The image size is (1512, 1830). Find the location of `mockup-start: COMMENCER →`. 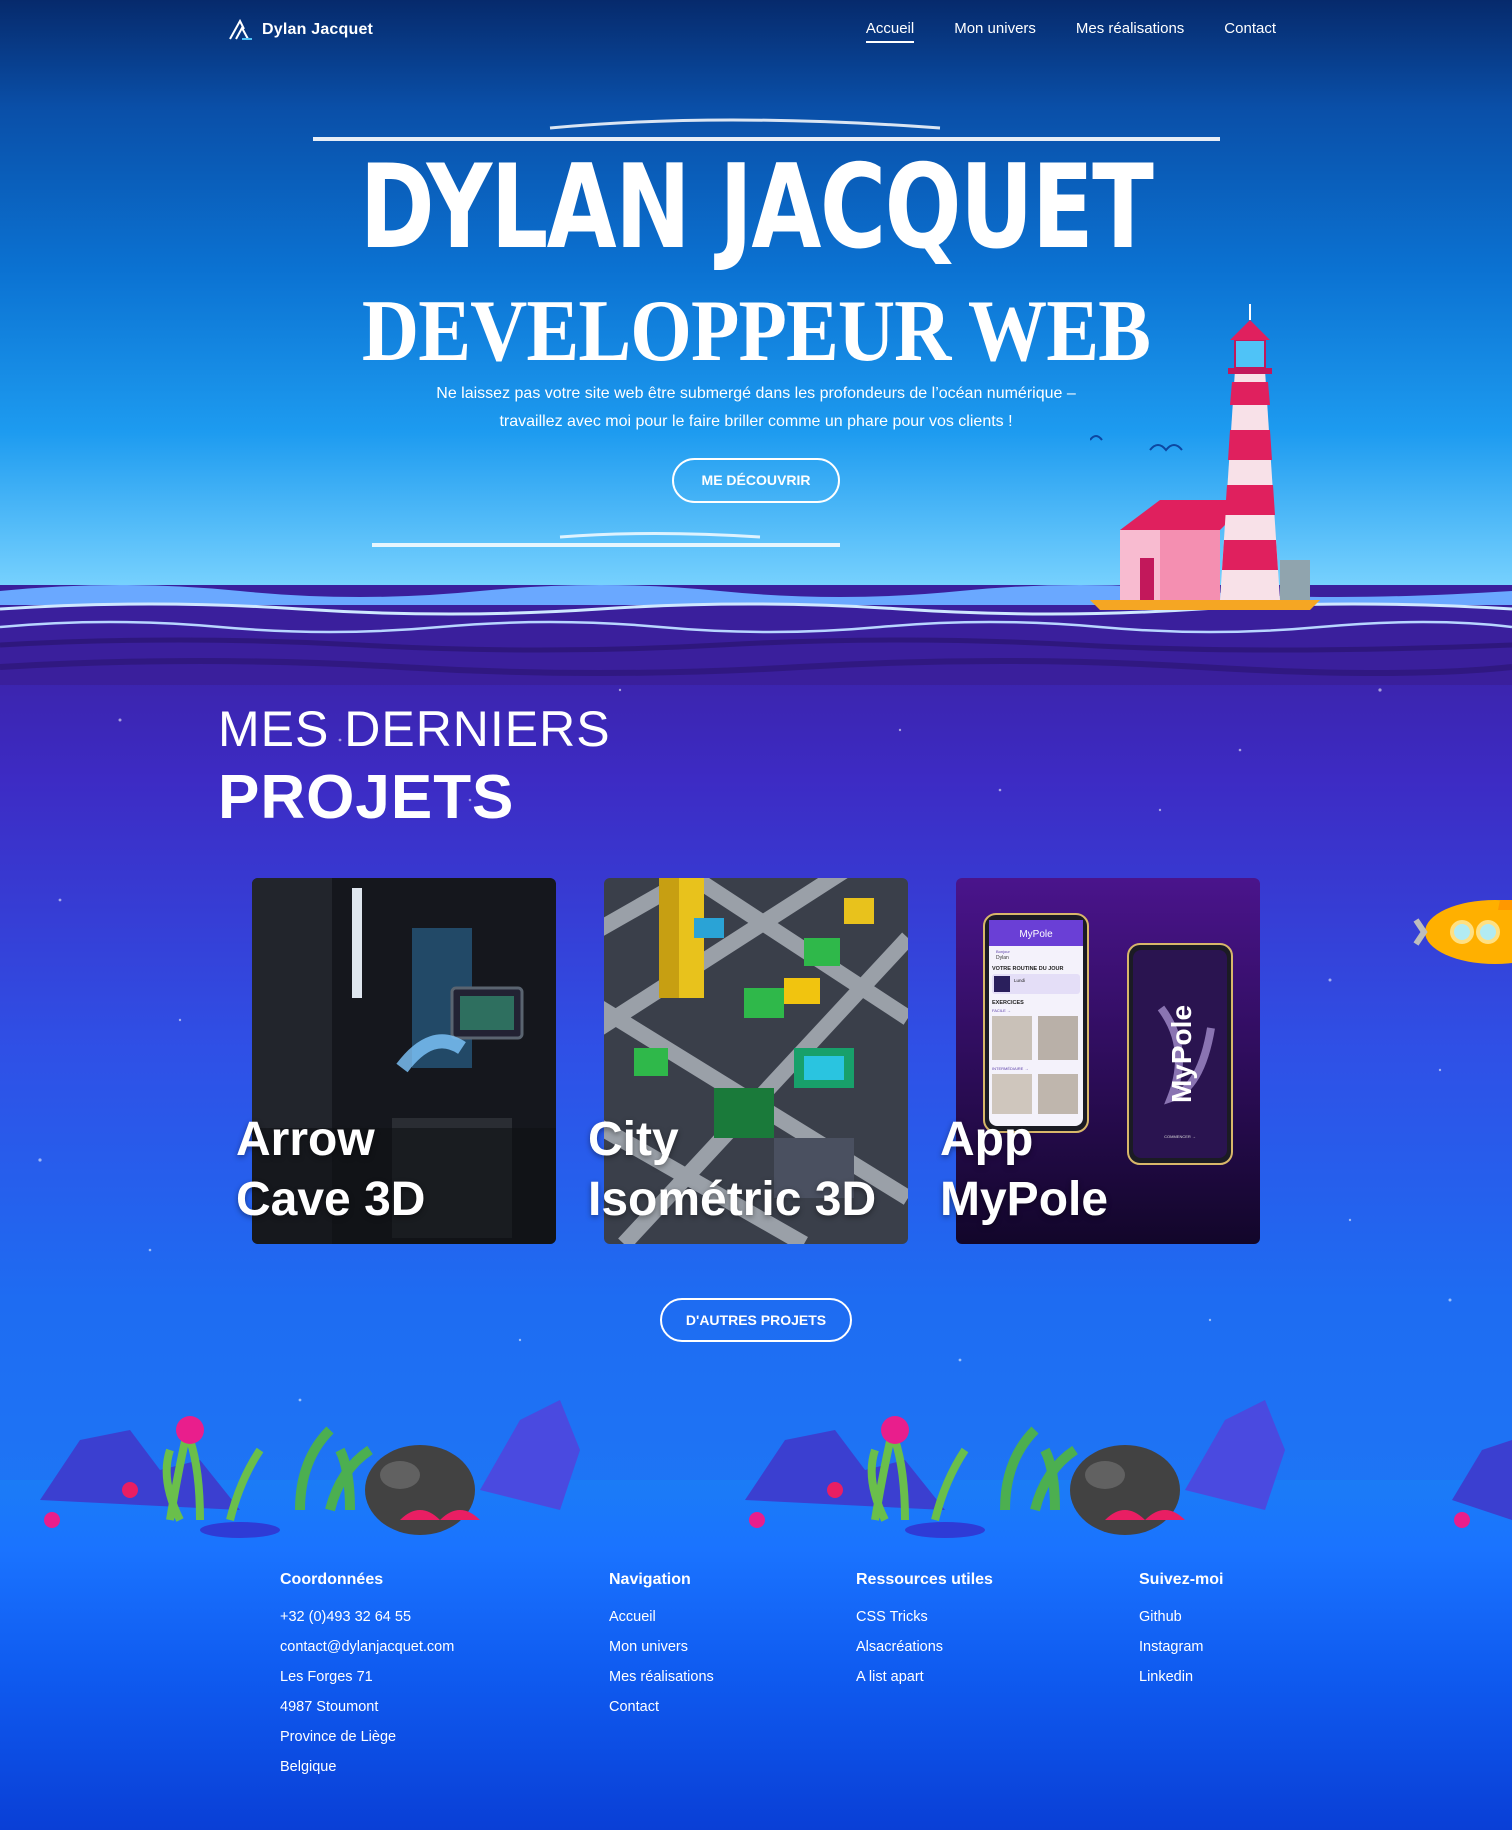

mockup-start: COMMENCER → is located at coordinates (1180, 1136).